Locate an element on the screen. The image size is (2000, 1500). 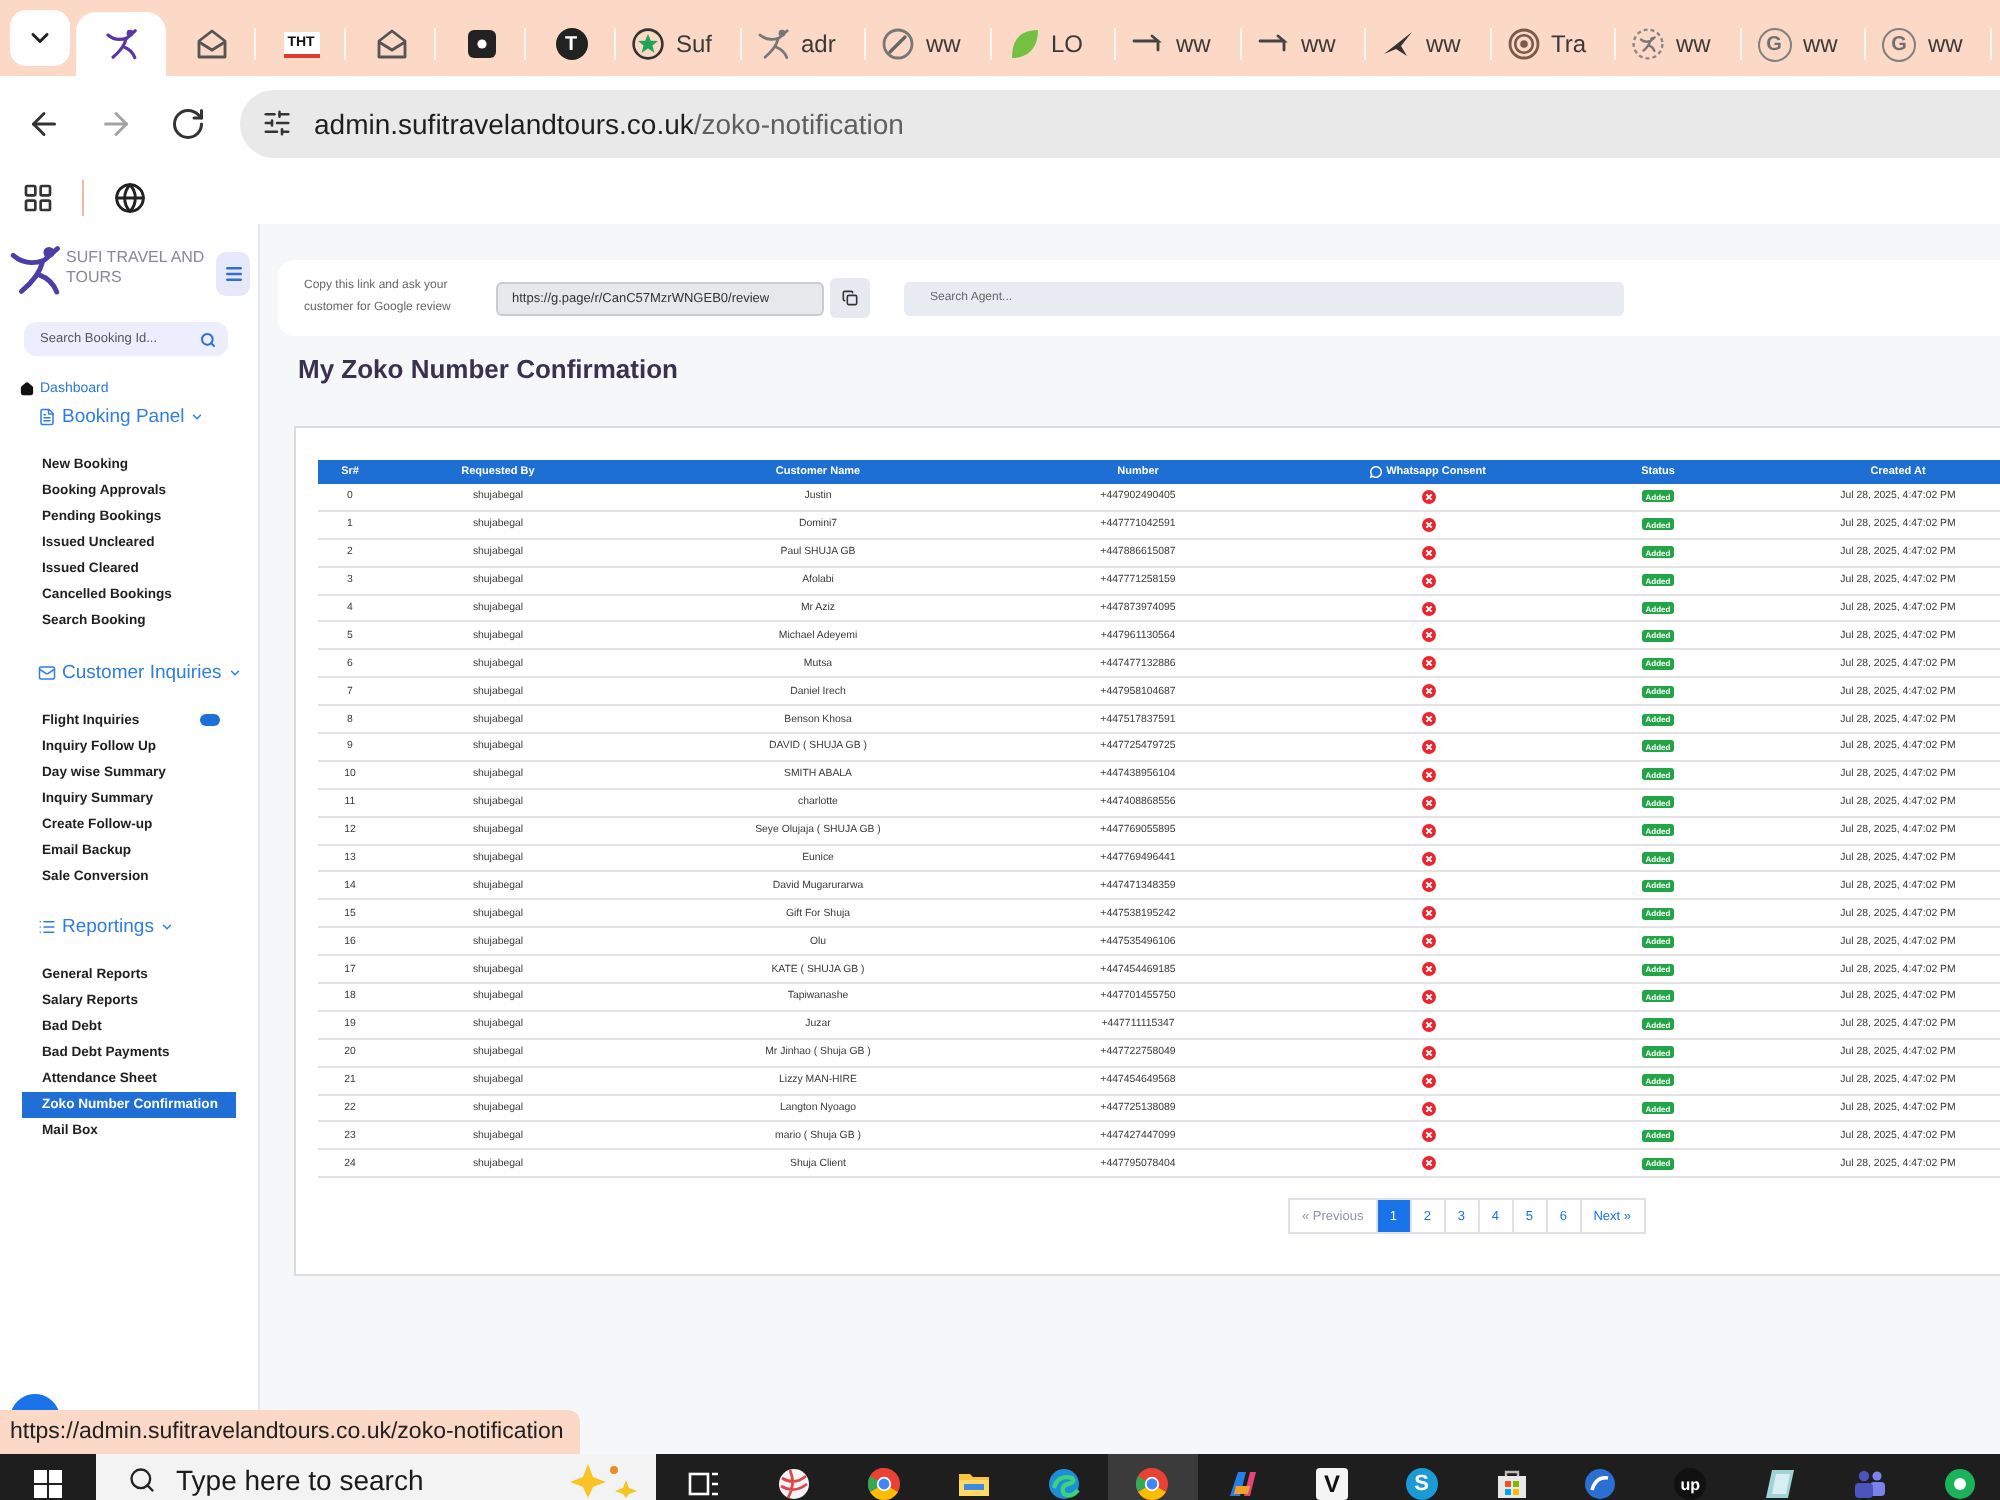
status-url: https://admin.sufitravelandtours.co.uk/zoko-notification is located at coordinates (290, 1432).